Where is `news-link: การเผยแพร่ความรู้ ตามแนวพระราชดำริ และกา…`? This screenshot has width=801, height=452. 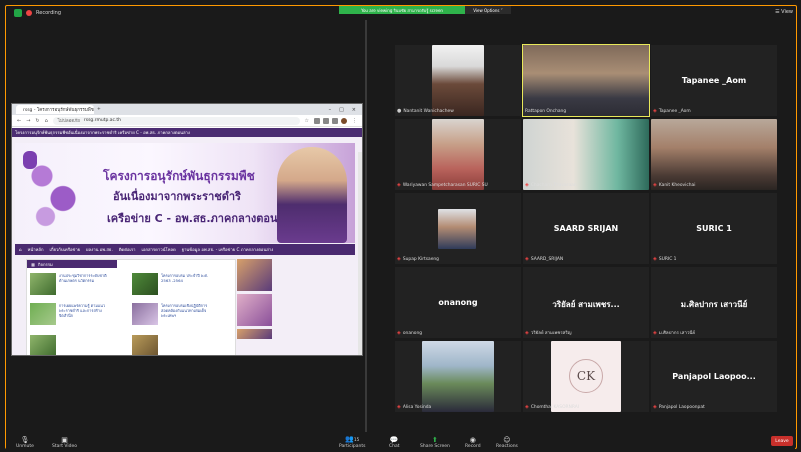
news-link: การเผยแพร่ความรู้ ตามแนวพระราชดำริ และกา… is located at coordinates (84, 314).